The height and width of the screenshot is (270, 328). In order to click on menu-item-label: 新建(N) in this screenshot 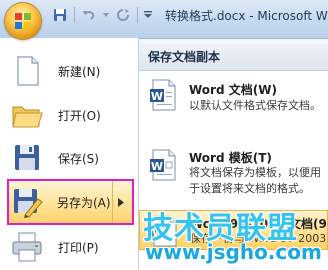, I will do `click(79, 71)`.